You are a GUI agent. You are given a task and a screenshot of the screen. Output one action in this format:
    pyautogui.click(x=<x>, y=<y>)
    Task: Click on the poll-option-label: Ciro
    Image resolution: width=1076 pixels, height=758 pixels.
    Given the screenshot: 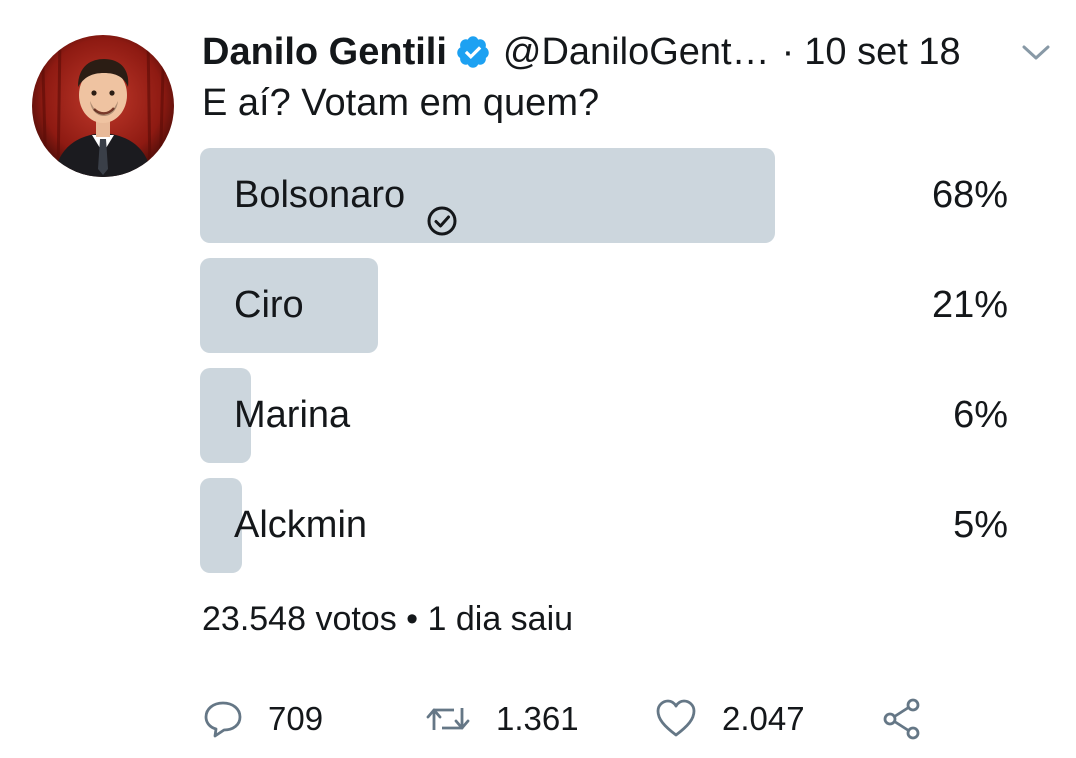 What is the action you would take?
    pyautogui.click(x=269, y=305)
    